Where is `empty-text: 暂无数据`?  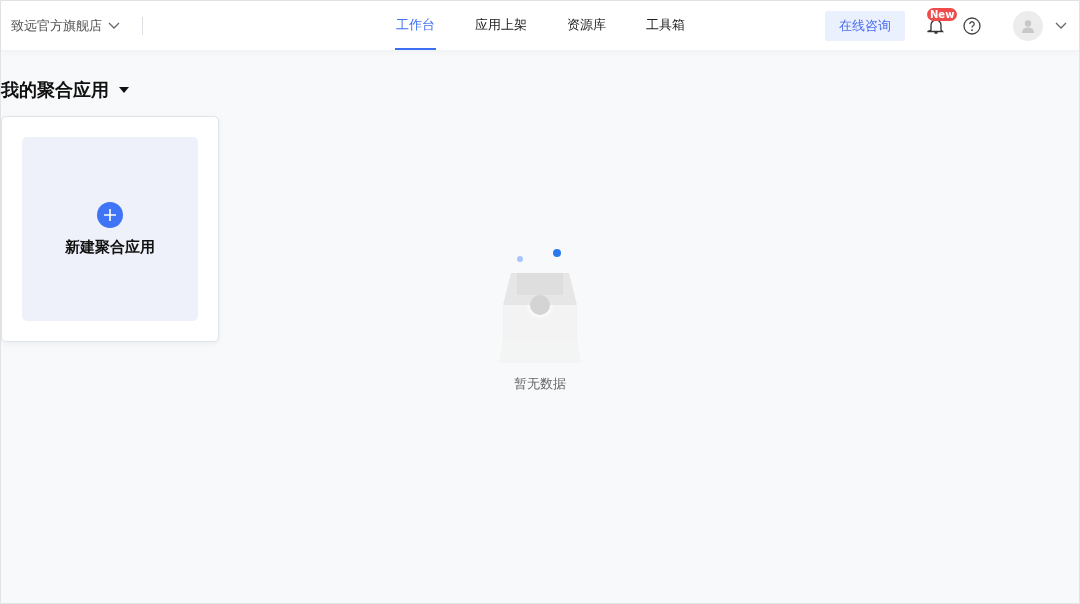 empty-text: 暂无数据 is located at coordinates (540, 384).